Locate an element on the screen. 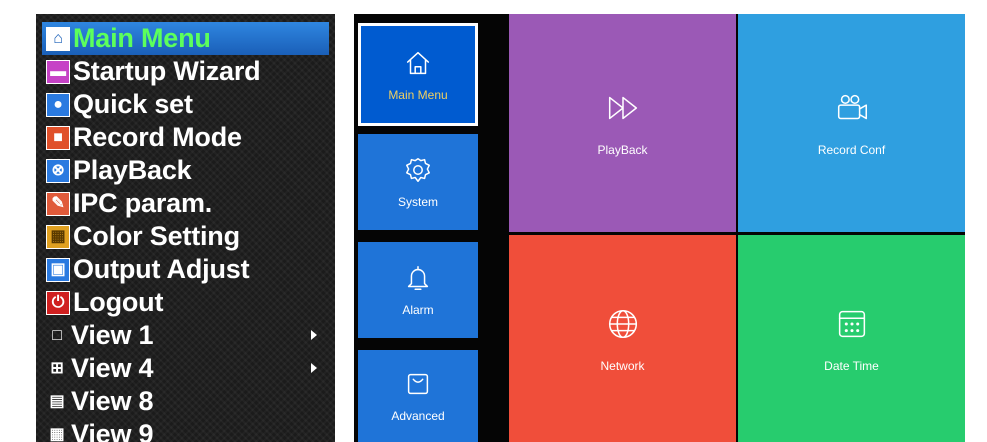 The width and height of the screenshot is (987, 442). view4-icon: ⊞ is located at coordinates (57, 368).